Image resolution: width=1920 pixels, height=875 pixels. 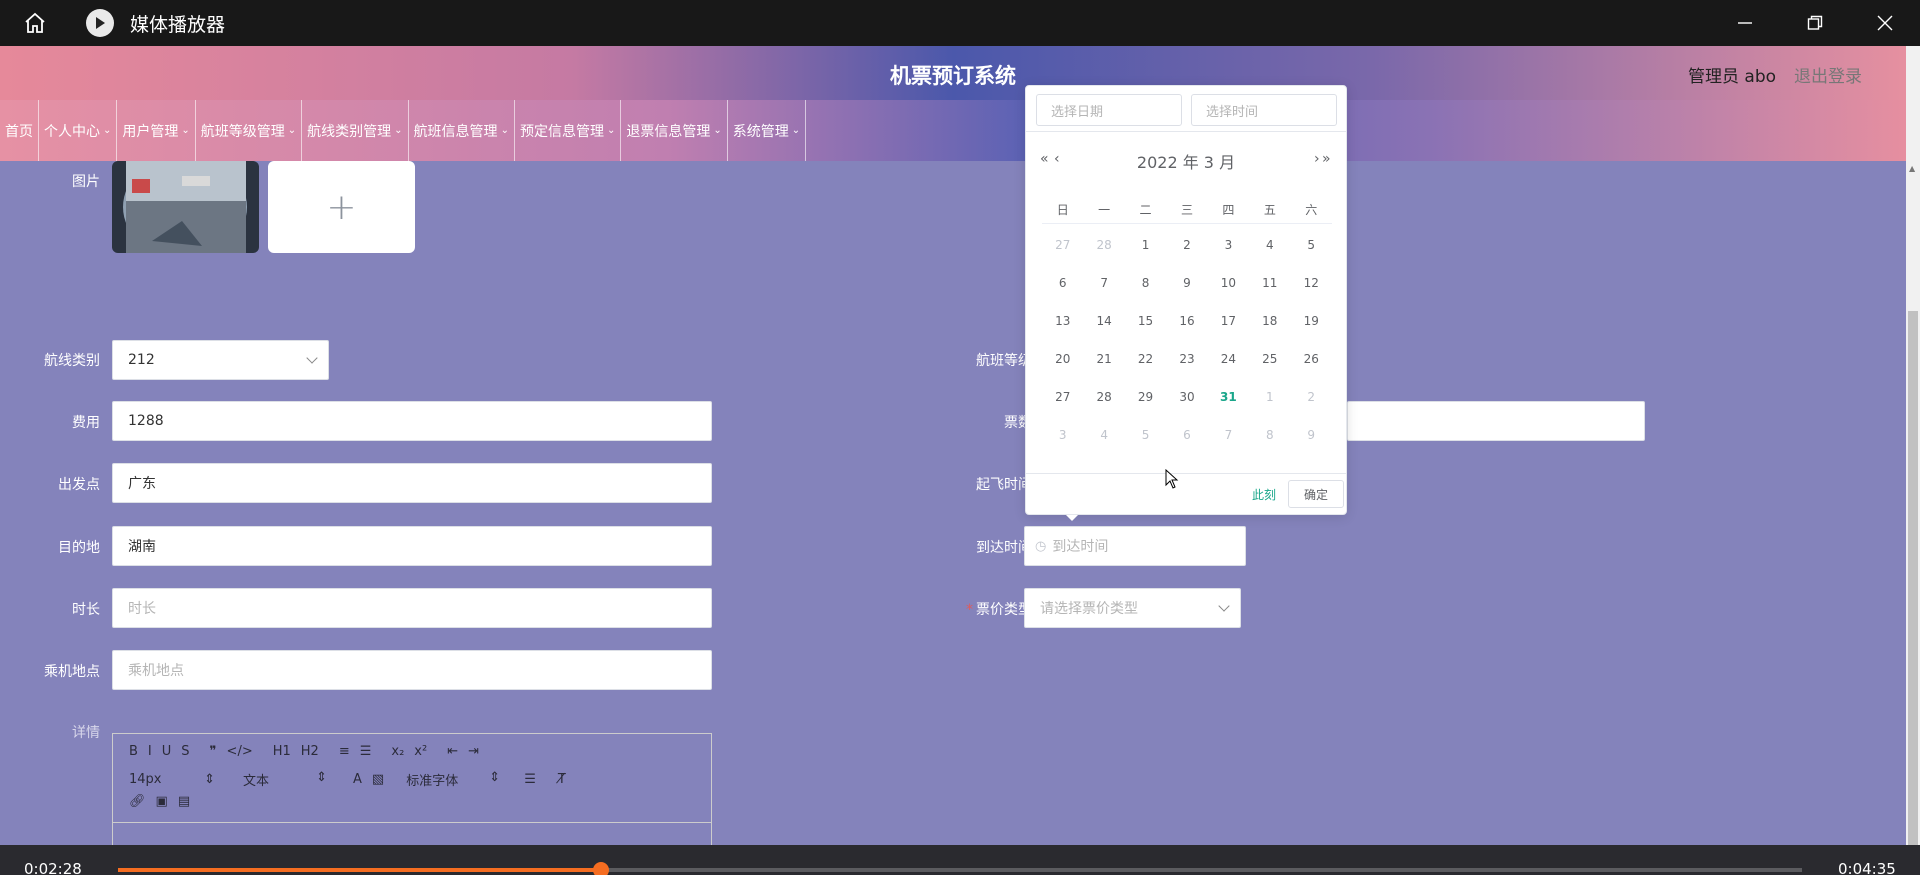 I want to click on text-type-select: 文本 ⇕, so click(x=285, y=779).